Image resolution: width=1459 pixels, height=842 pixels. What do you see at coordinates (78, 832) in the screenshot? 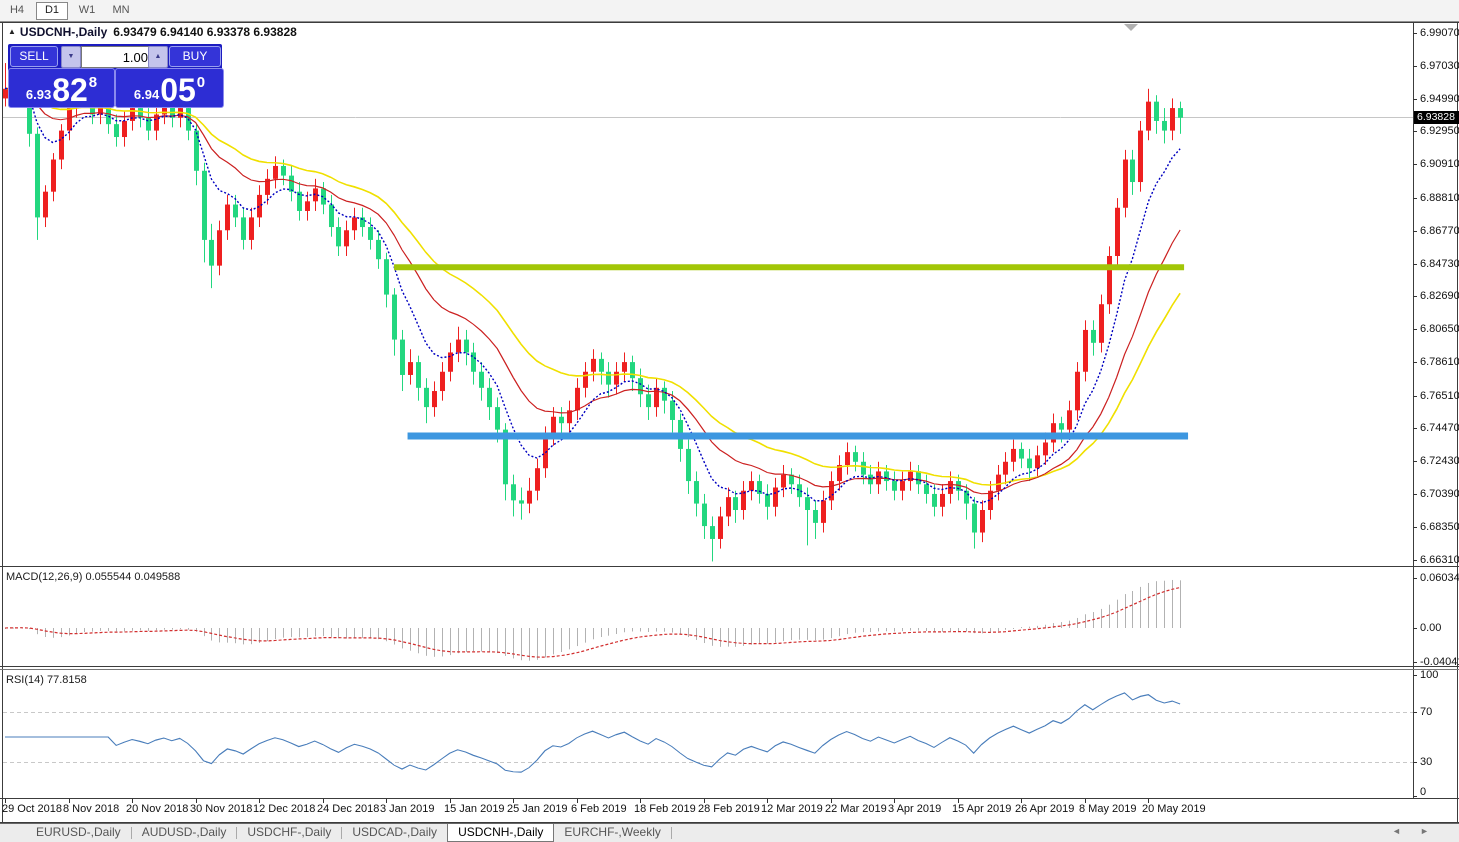
I see `chart-tab-eurusddaily: EURUSD-,Daily` at bounding box center [78, 832].